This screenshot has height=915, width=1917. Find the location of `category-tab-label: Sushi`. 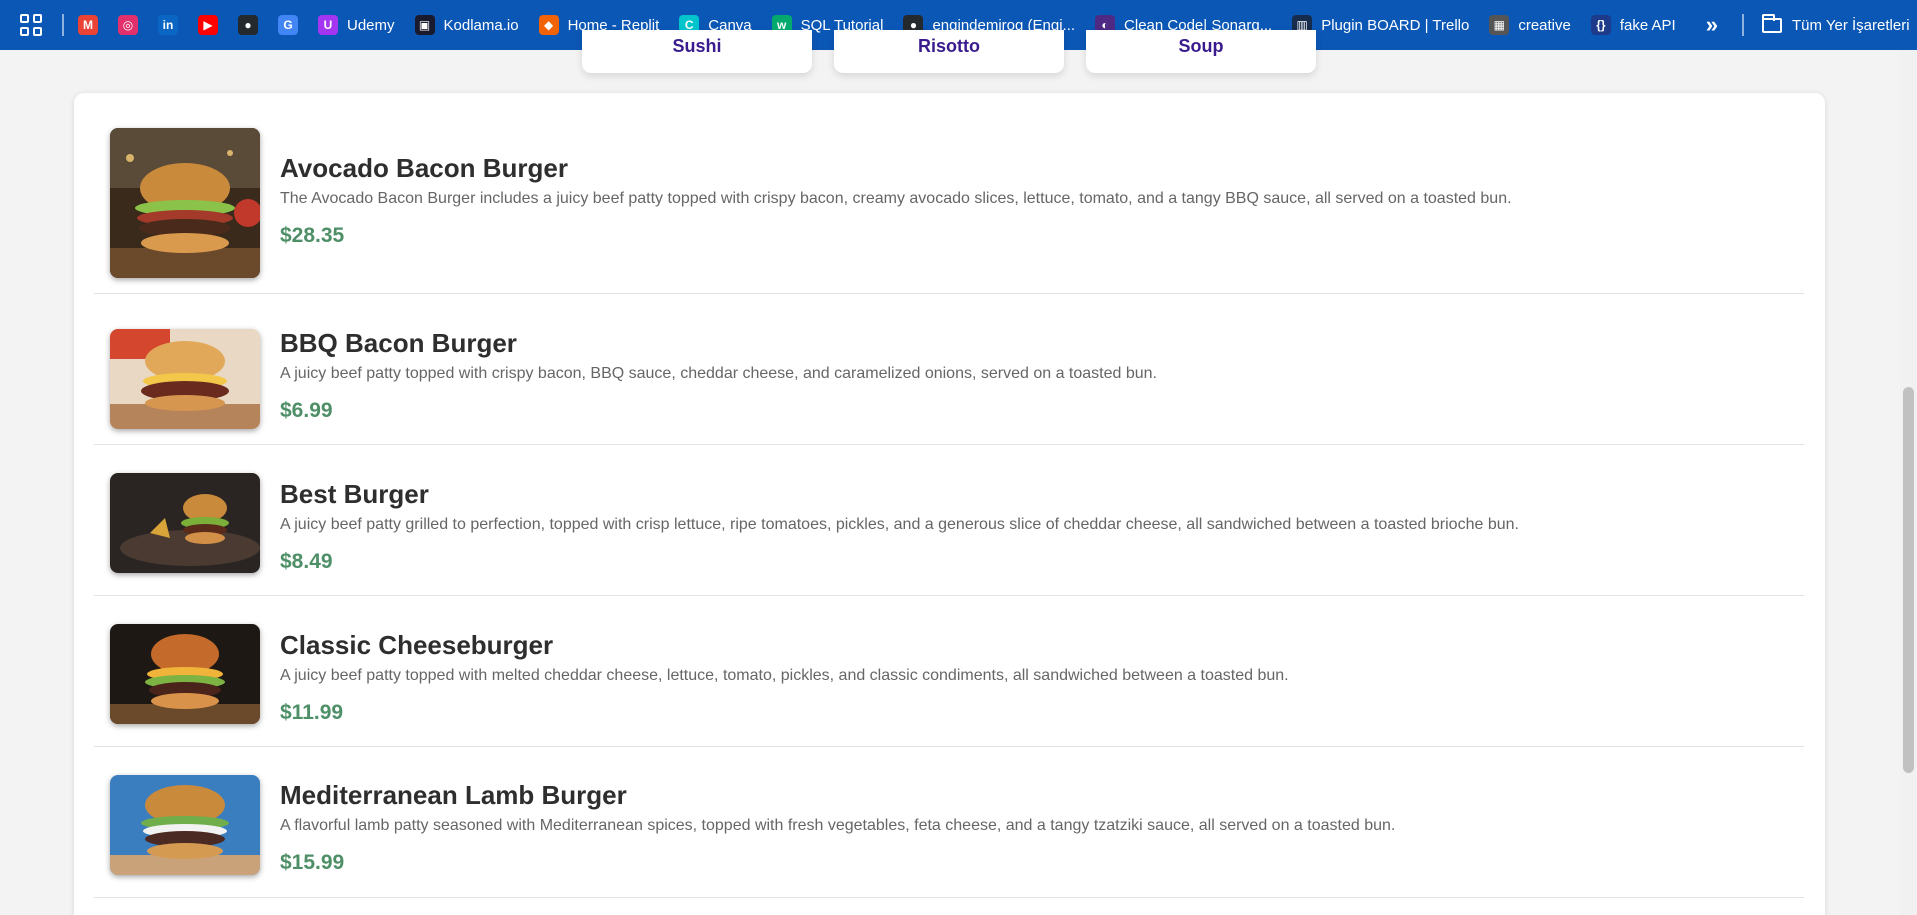

category-tab-label: Sushi is located at coordinates (697, 46).